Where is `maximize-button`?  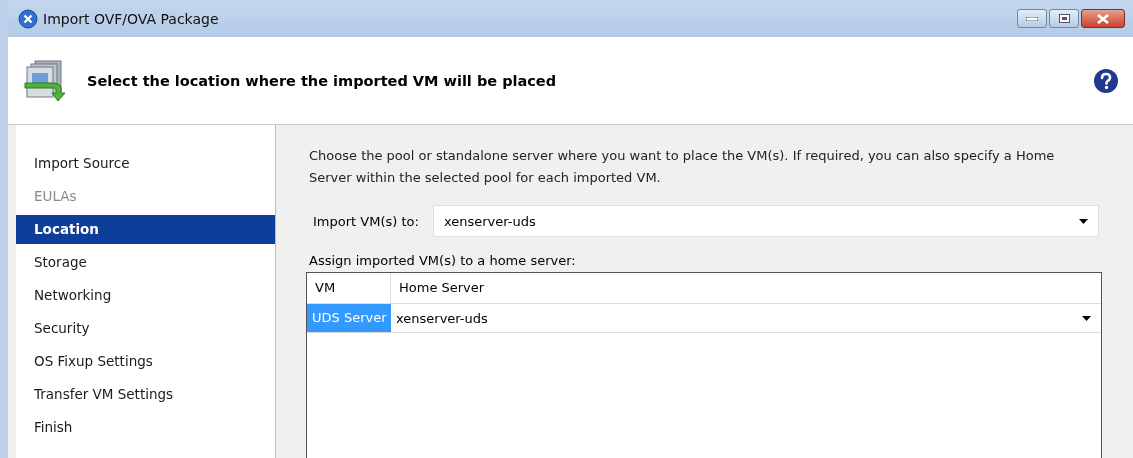
maximize-button is located at coordinates (1064, 18).